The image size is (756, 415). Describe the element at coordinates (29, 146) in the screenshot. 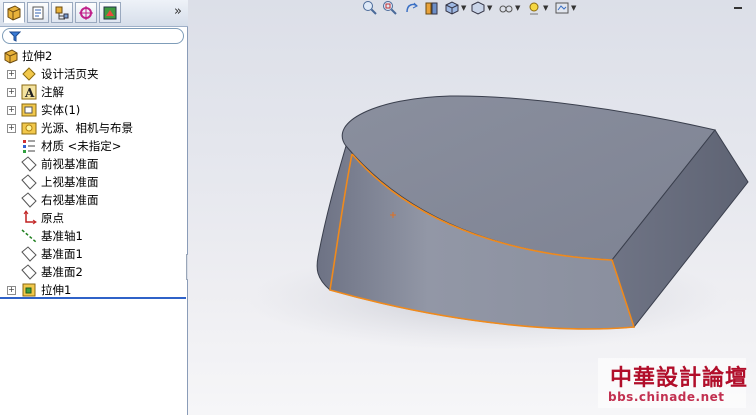

I see `material-icon` at that location.